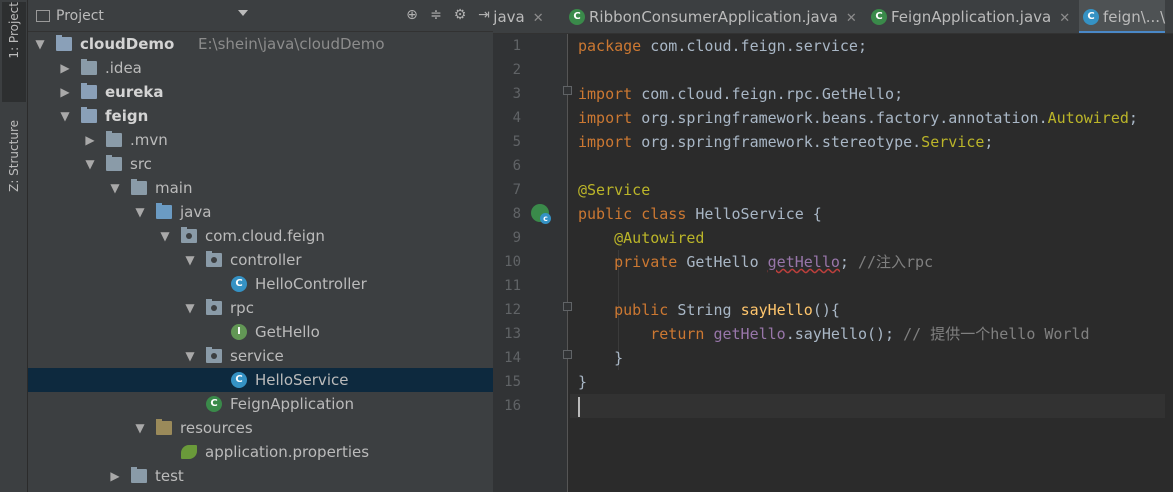  What do you see at coordinates (509, 17) in the screenshot?
I see `editor-tab-label: n.java` at bounding box center [509, 17].